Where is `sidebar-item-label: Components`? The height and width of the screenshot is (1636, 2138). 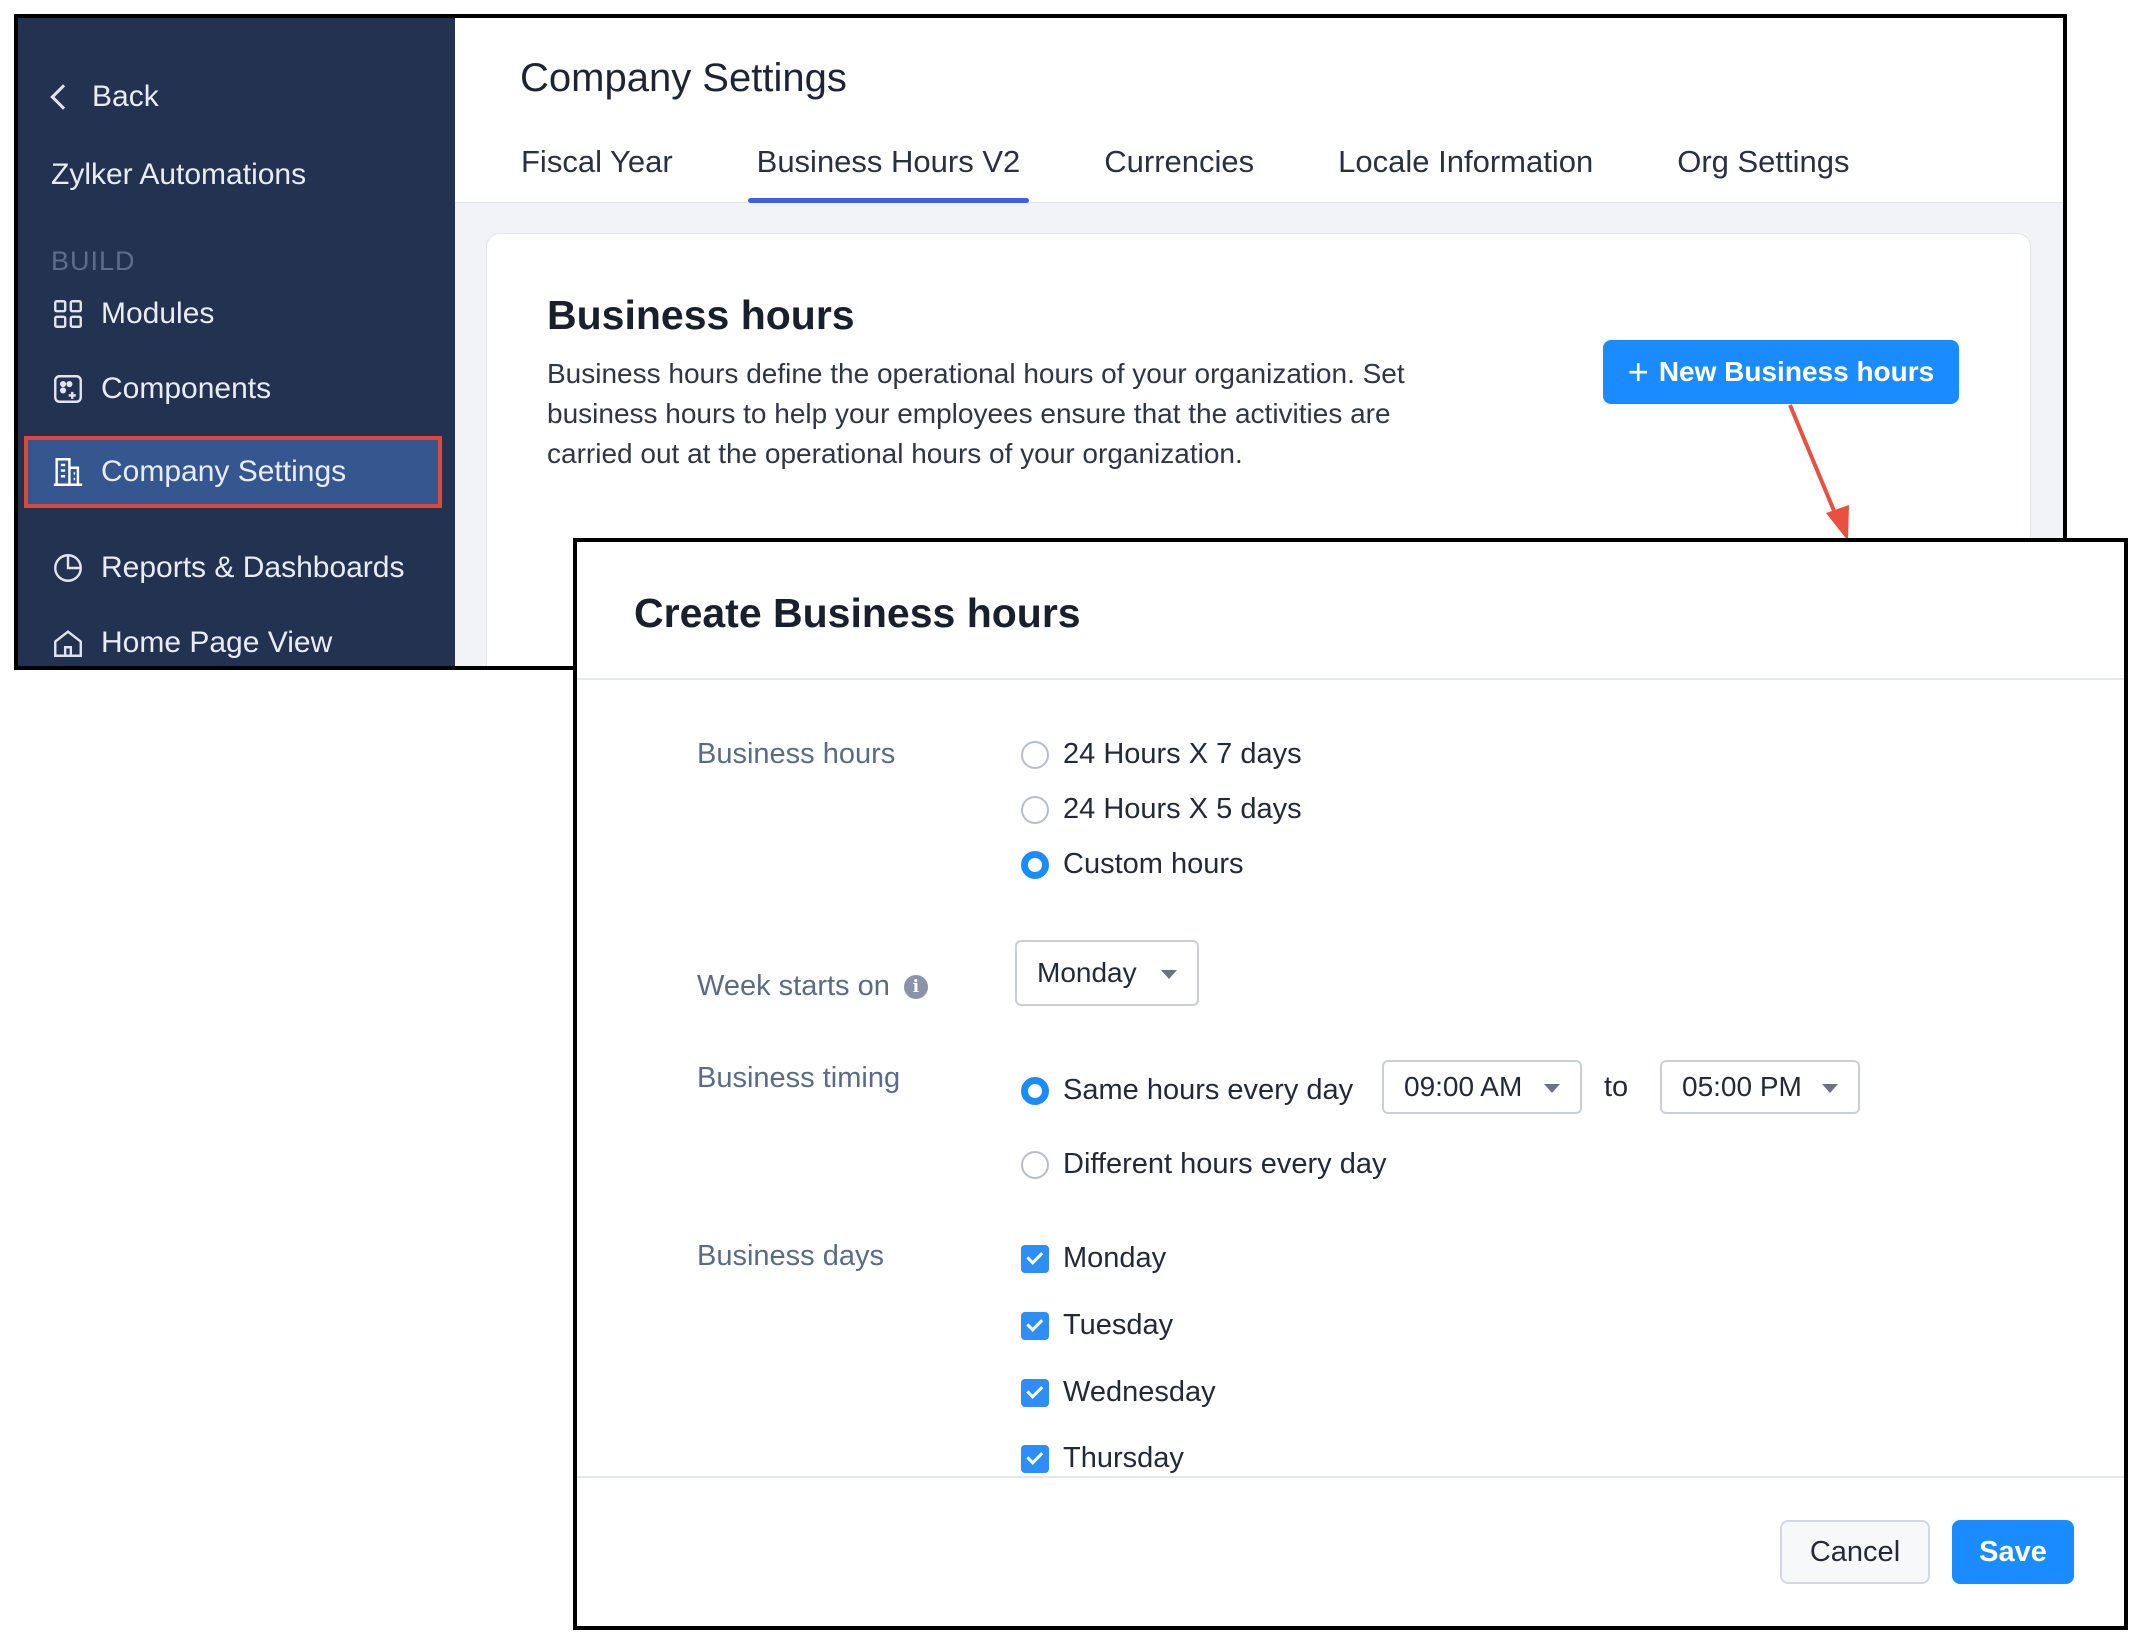
sidebar-item-label: Components is located at coordinates (186, 388).